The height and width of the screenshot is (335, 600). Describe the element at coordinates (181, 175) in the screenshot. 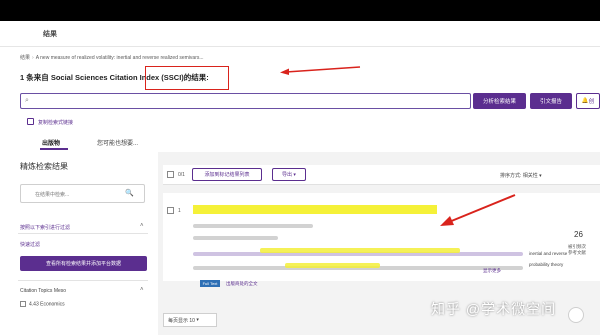

I see `selected-count: 0/1` at that location.